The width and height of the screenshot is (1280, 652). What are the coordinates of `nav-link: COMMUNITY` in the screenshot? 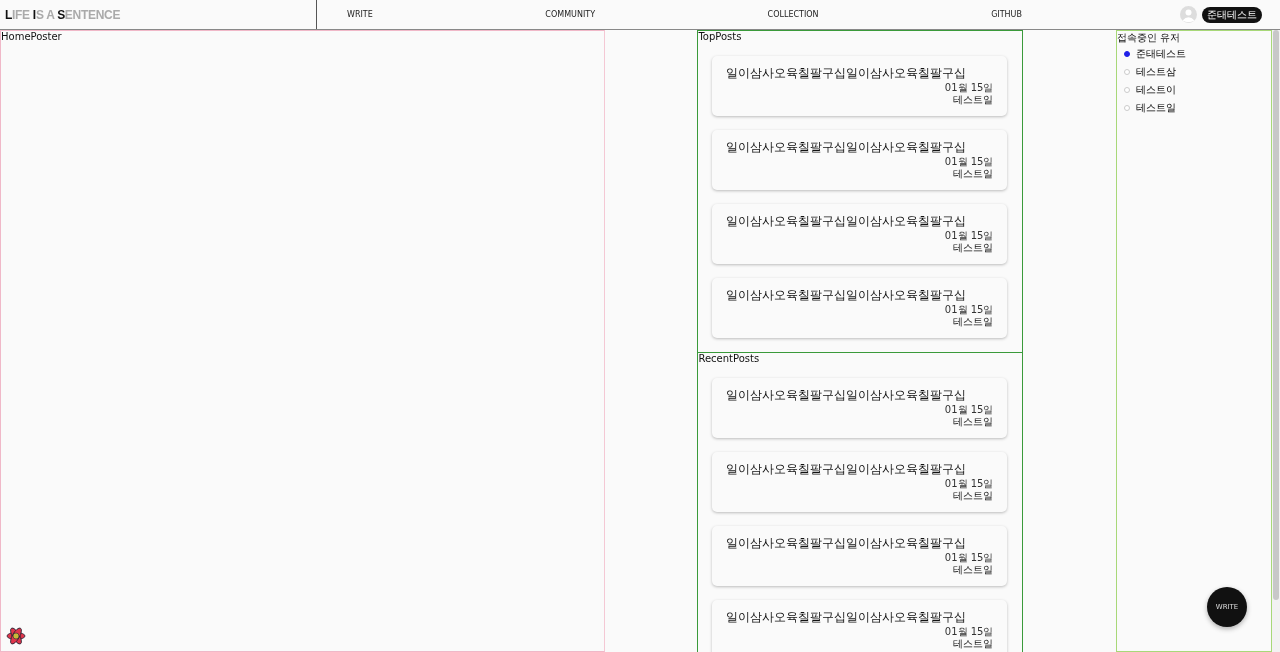 It's located at (570, 14).